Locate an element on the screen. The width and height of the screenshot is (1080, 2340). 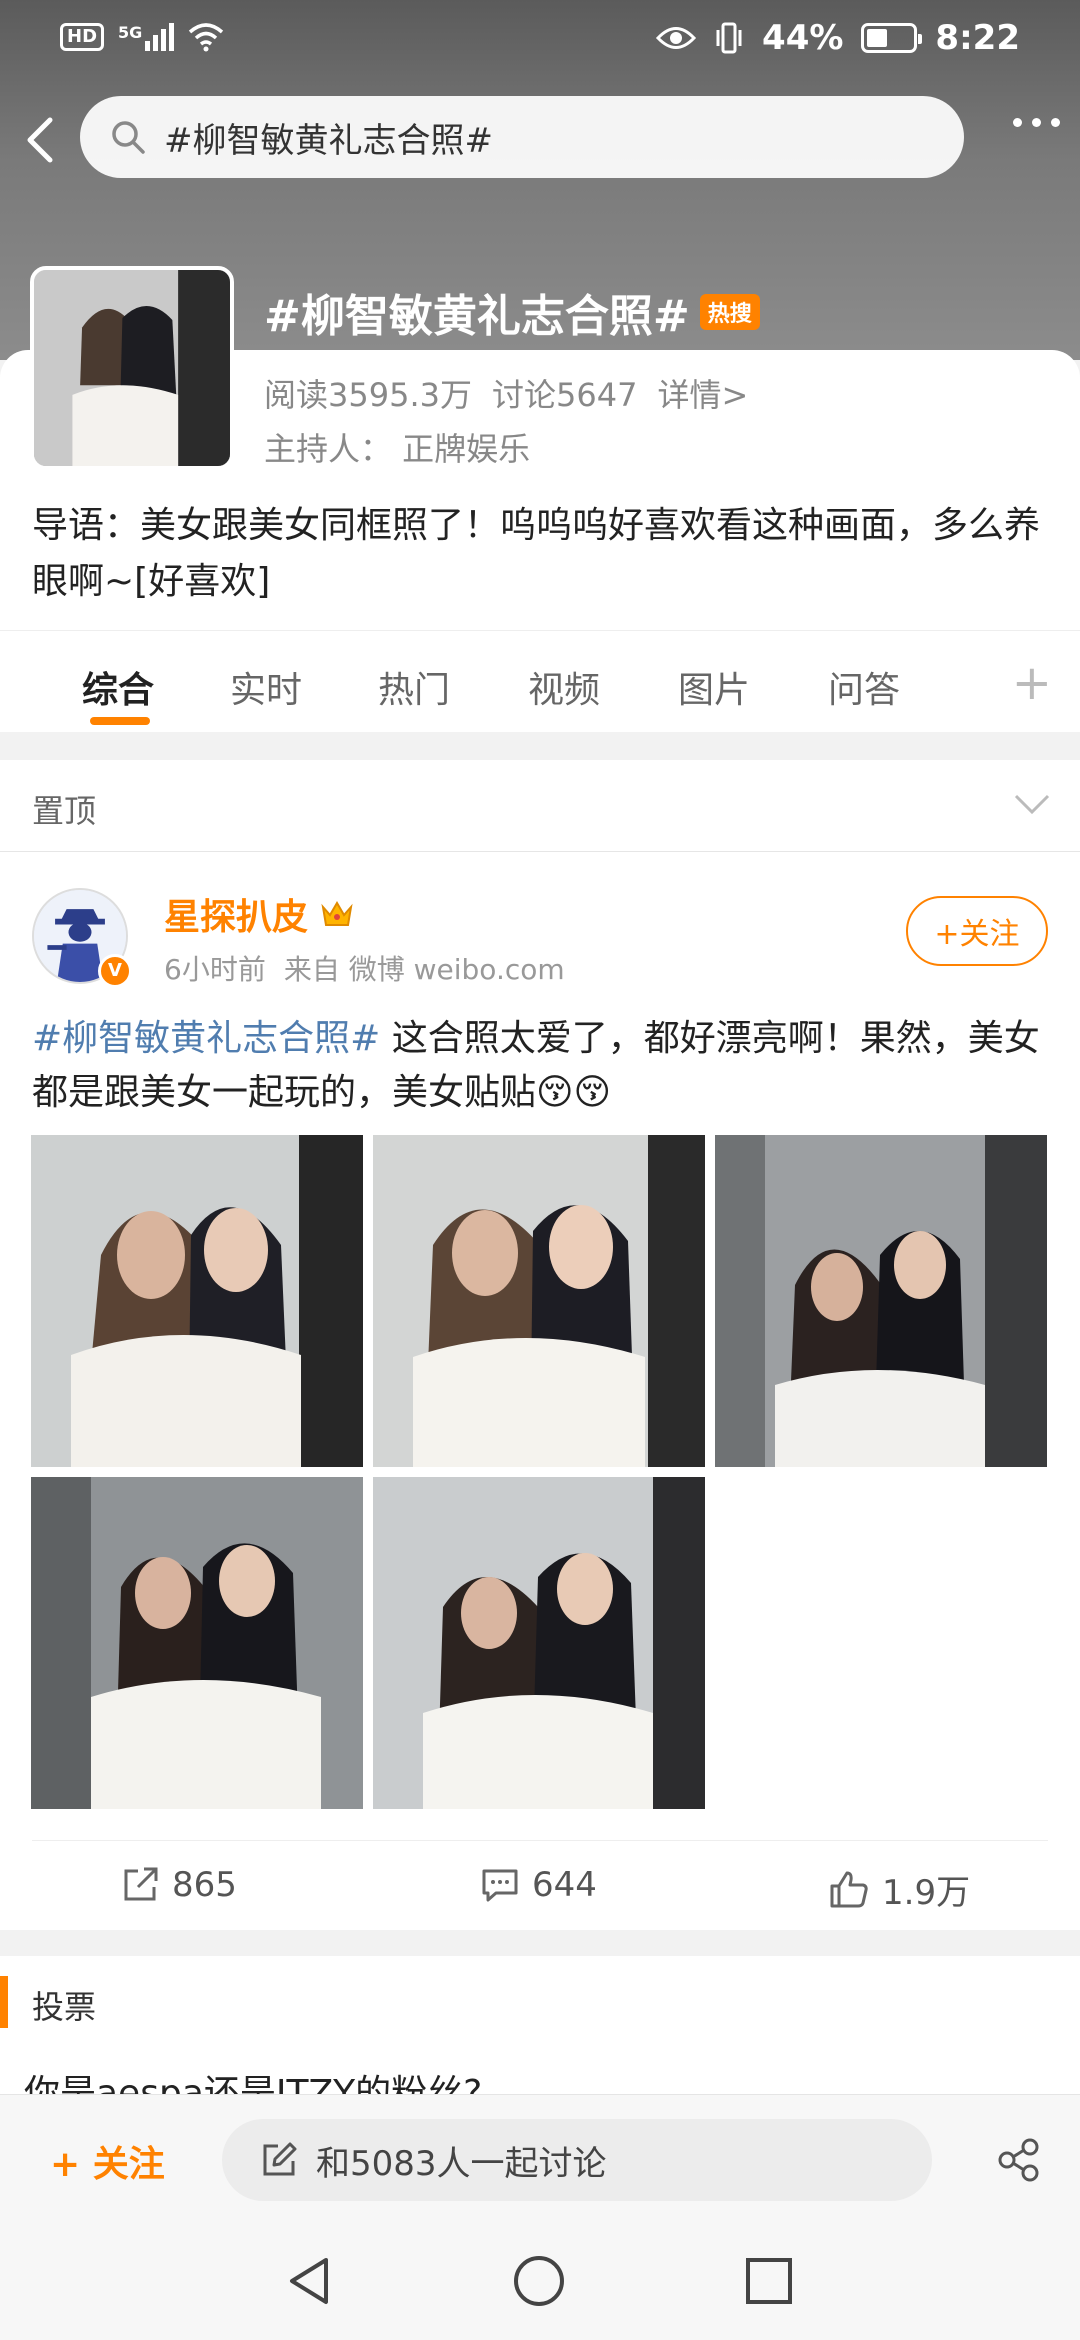
follow-topic-button: + 关注 is located at coordinates (107, 2161).